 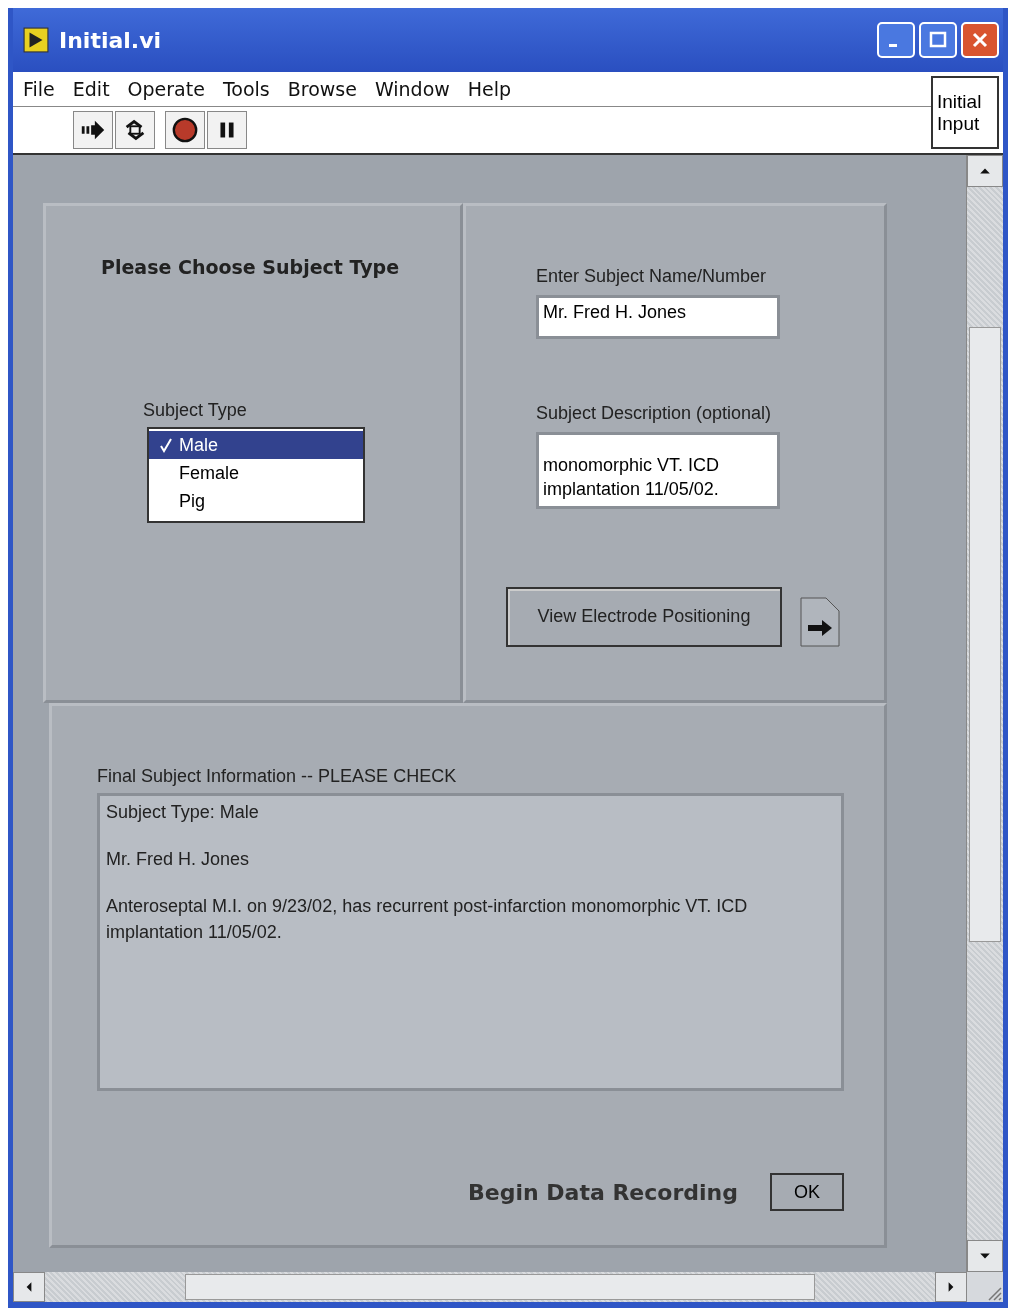 What do you see at coordinates (135, 130) in the screenshot?
I see `run-continuously-button` at bounding box center [135, 130].